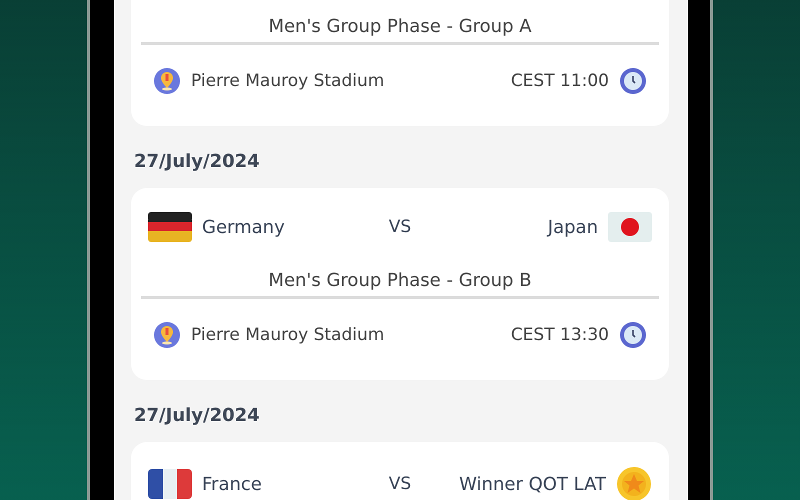 This screenshot has height=500, width=800. What do you see at coordinates (634, 483) in the screenshot?
I see `medal-icon` at bounding box center [634, 483].